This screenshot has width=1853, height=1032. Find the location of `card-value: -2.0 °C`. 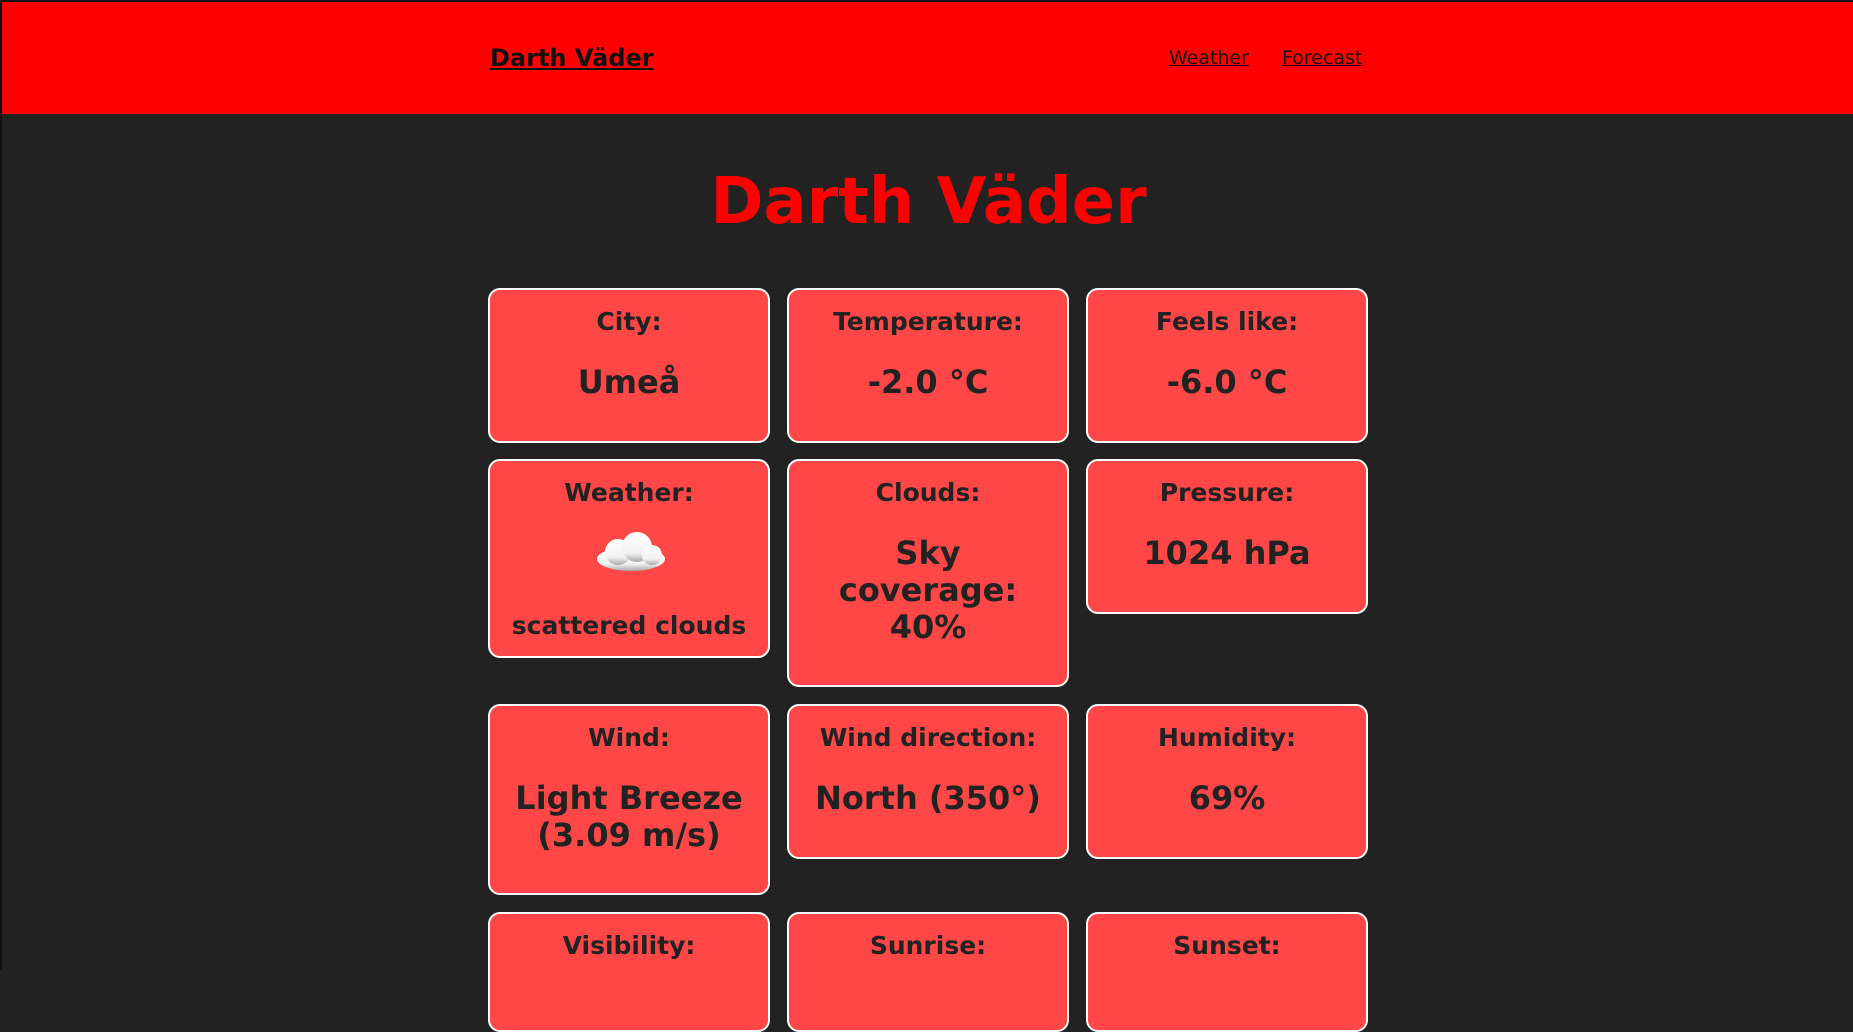

card-value: -2.0 °C is located at coordinates (928, 382).